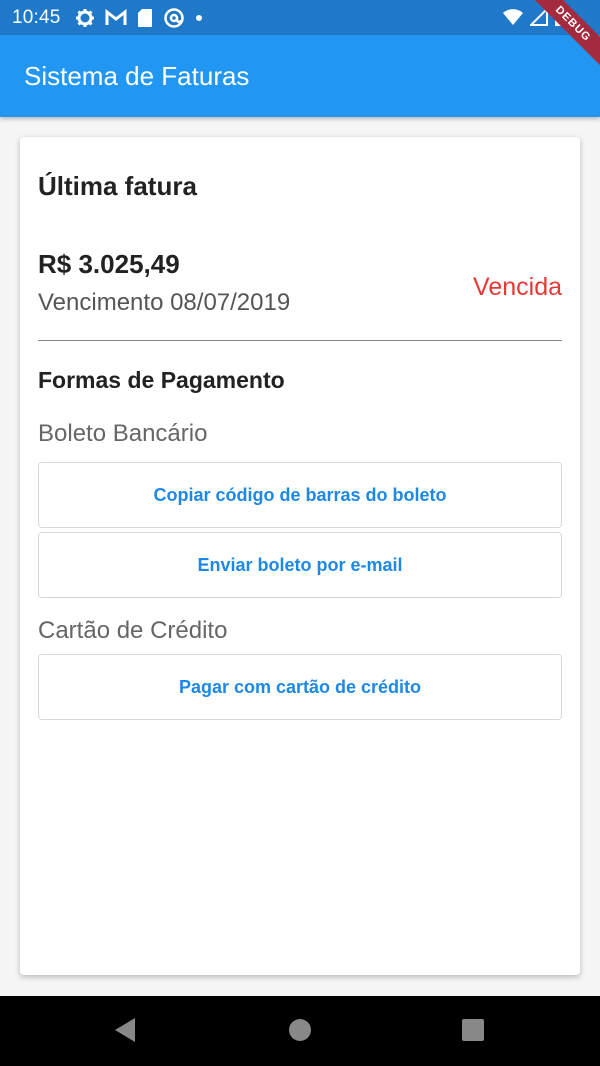  Describe the element at coordinates (117, 186) in the screenshot. I see `invoice-heading: Última fatura` at that location.